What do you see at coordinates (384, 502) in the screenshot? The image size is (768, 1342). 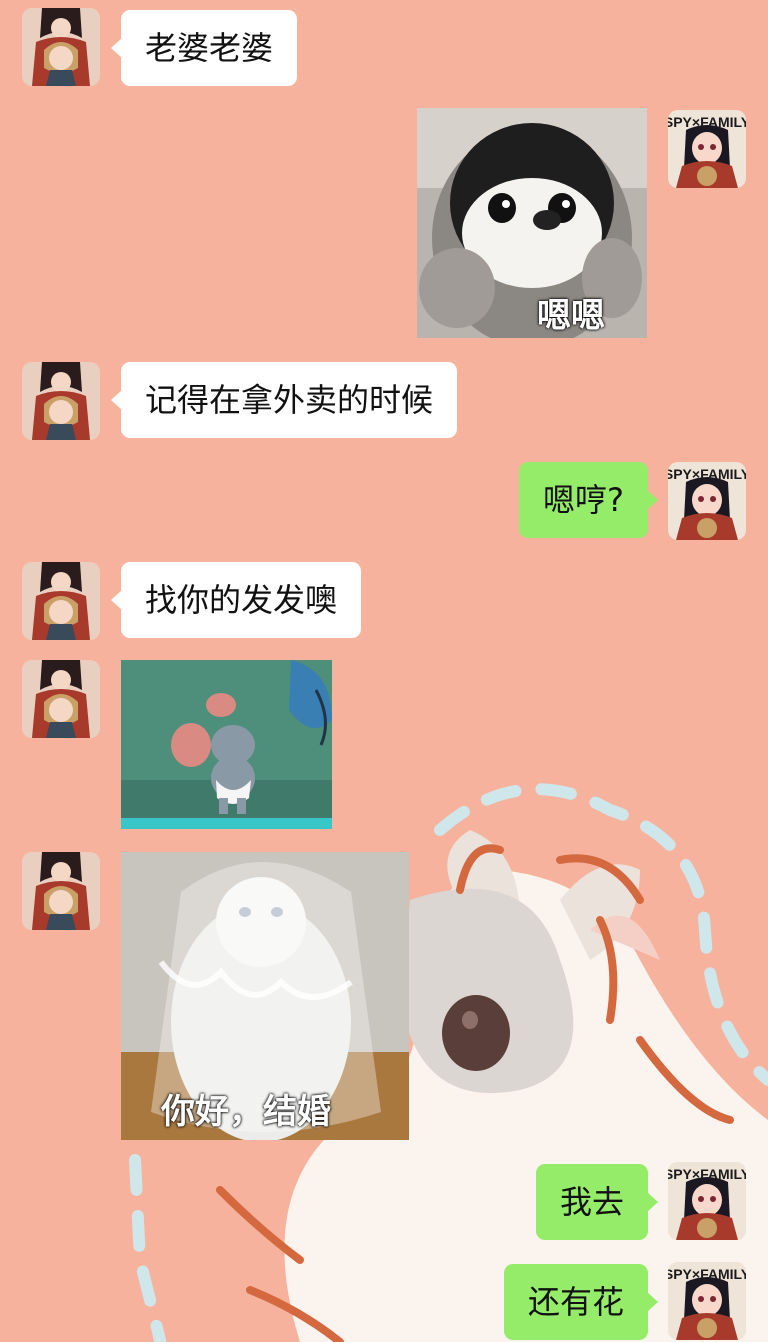 I see `message-row: 嗯哼? SPY×FAMILY` at bounding box center [384, 502].